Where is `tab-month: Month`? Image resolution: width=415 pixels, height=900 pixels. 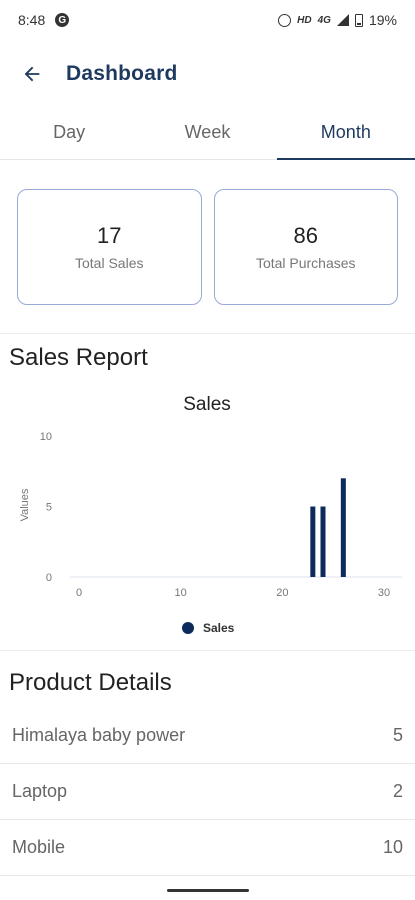 tab-month: Month is located at coordinates (345, 133).